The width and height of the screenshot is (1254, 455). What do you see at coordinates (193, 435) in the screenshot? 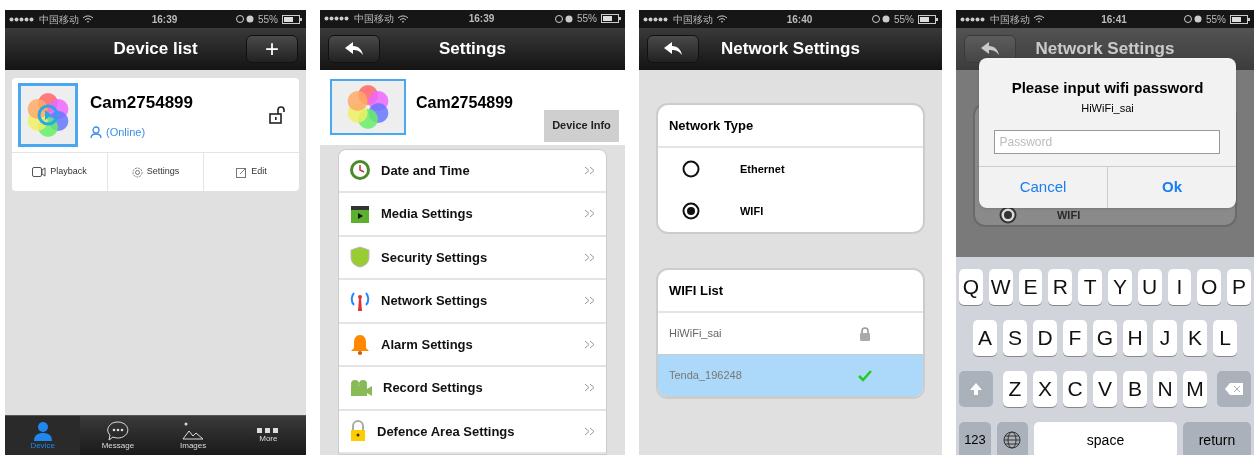
I see `tab-button: Images` at bounding box center [193, 435].